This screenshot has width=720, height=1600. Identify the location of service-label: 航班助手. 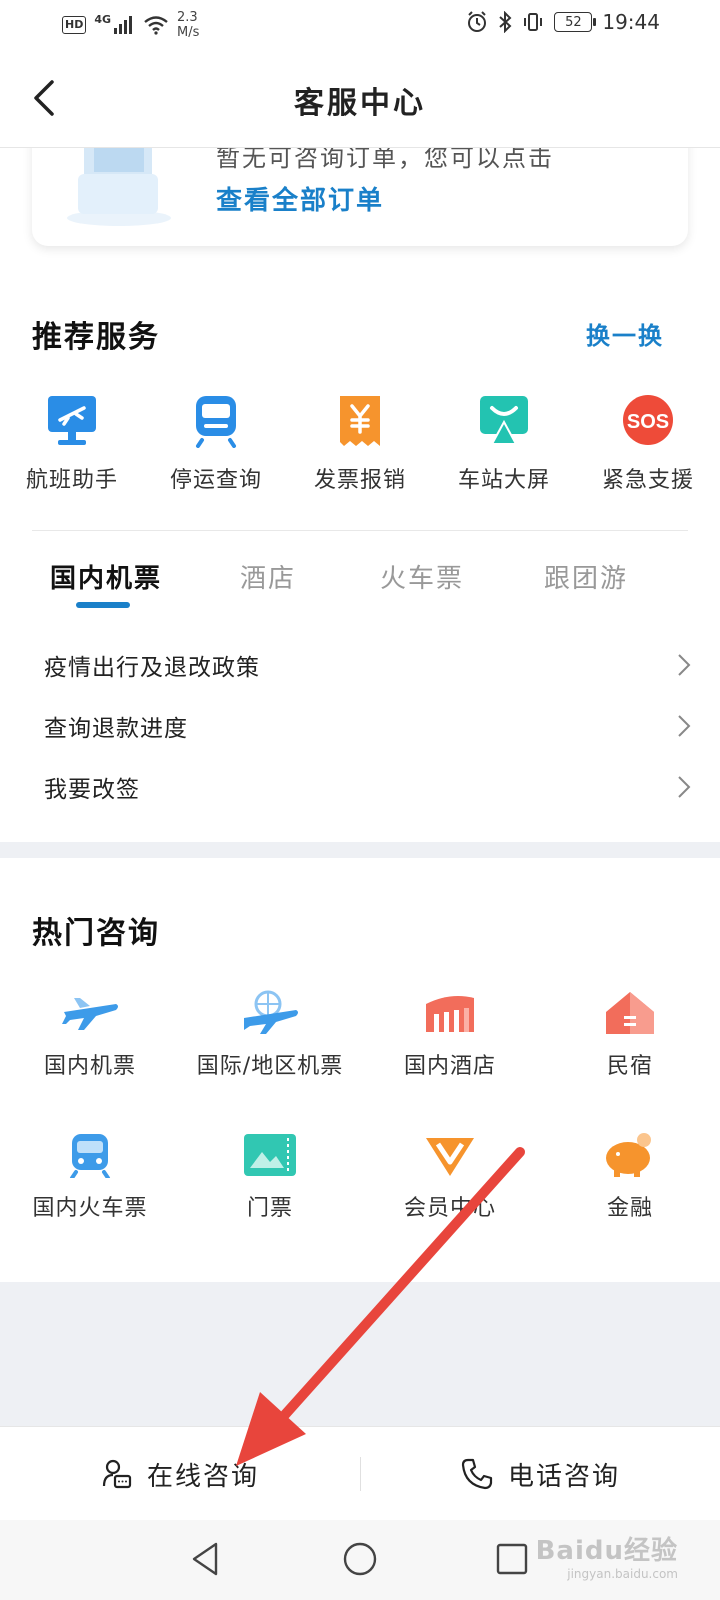
(71, 480).